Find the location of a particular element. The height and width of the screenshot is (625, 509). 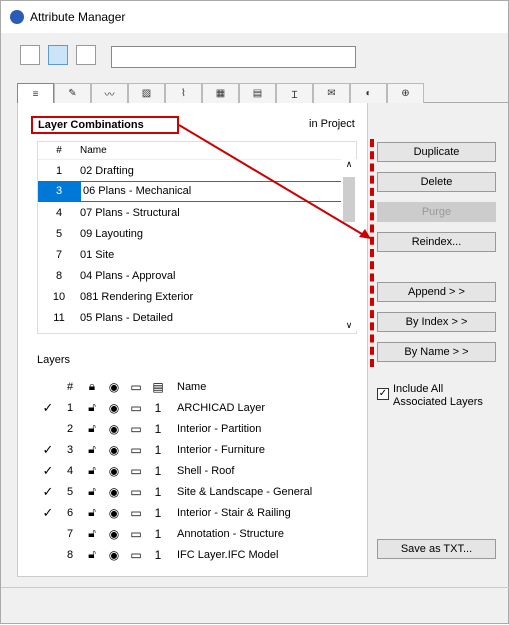

annotation-arrow is located at coordinates (274, 181).